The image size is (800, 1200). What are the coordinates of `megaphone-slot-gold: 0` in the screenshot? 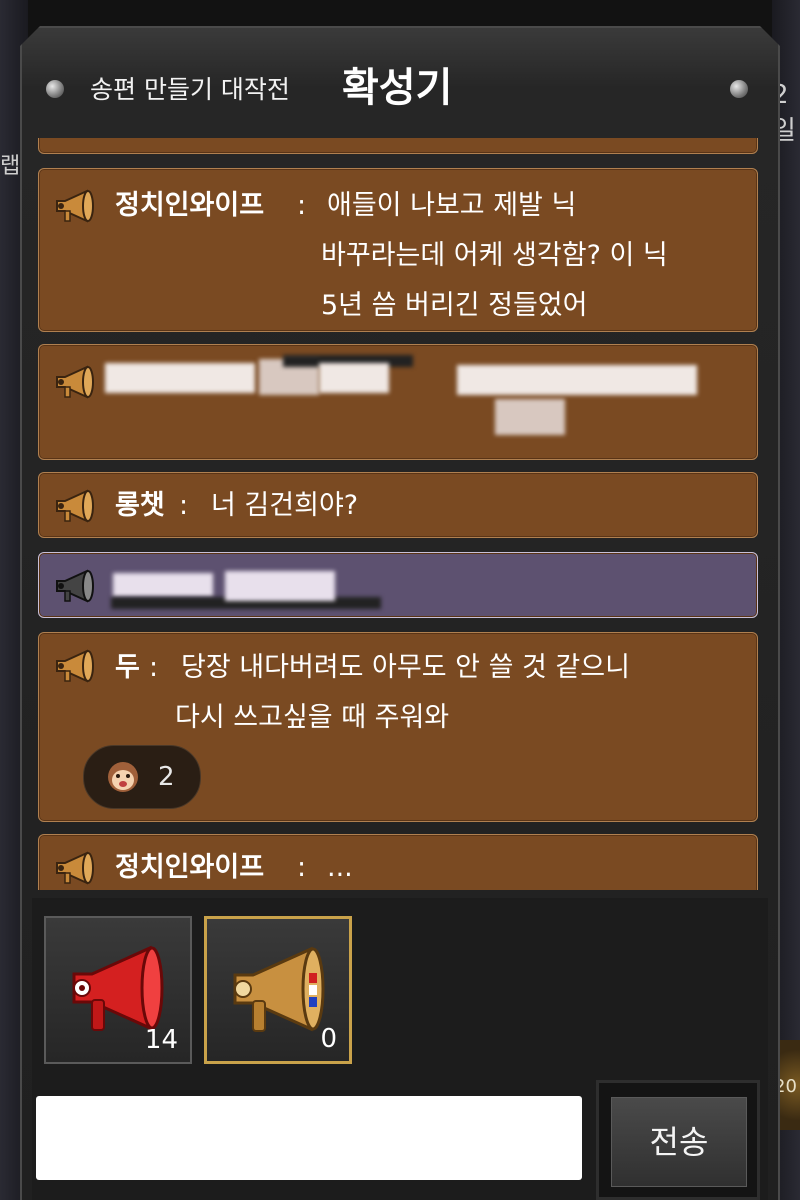 It's located at (278, 990).